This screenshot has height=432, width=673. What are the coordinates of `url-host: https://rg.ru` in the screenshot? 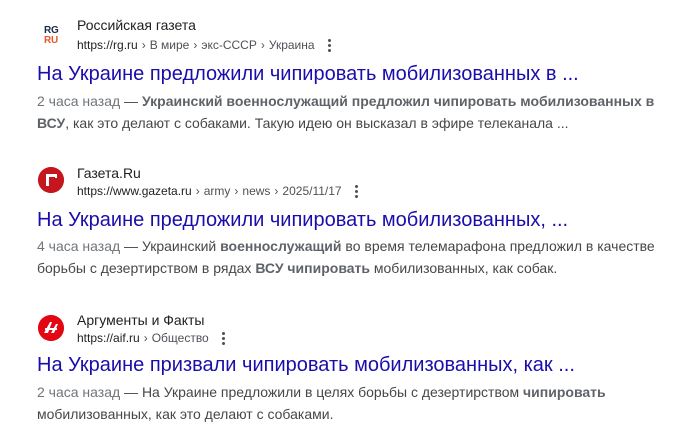 It's located at (107, 45).